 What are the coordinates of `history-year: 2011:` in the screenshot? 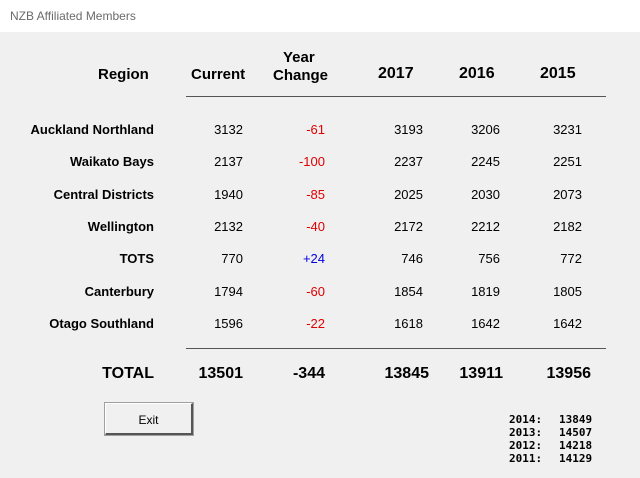 It's located at (526, 458).